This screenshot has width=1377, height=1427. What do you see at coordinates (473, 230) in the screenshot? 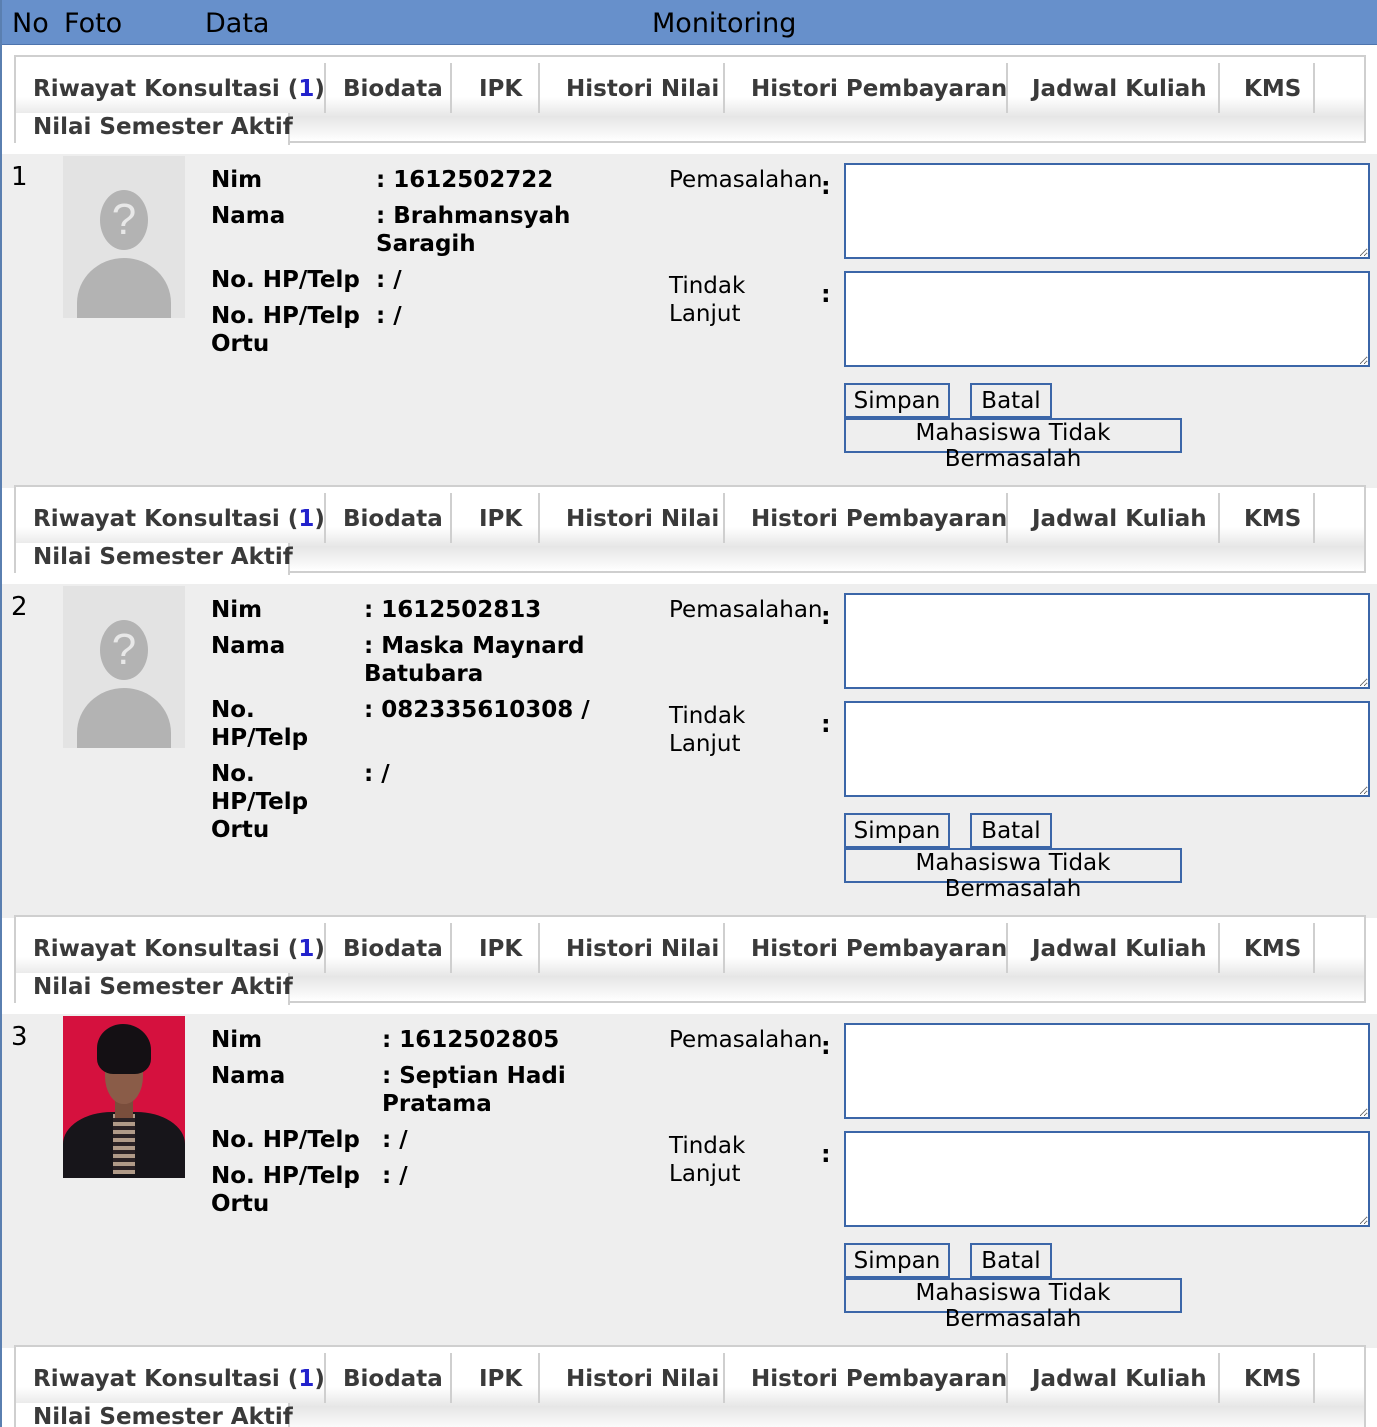
I see `nama-value: : Brahmansyah Saragih` at bounding box center [473, 230].